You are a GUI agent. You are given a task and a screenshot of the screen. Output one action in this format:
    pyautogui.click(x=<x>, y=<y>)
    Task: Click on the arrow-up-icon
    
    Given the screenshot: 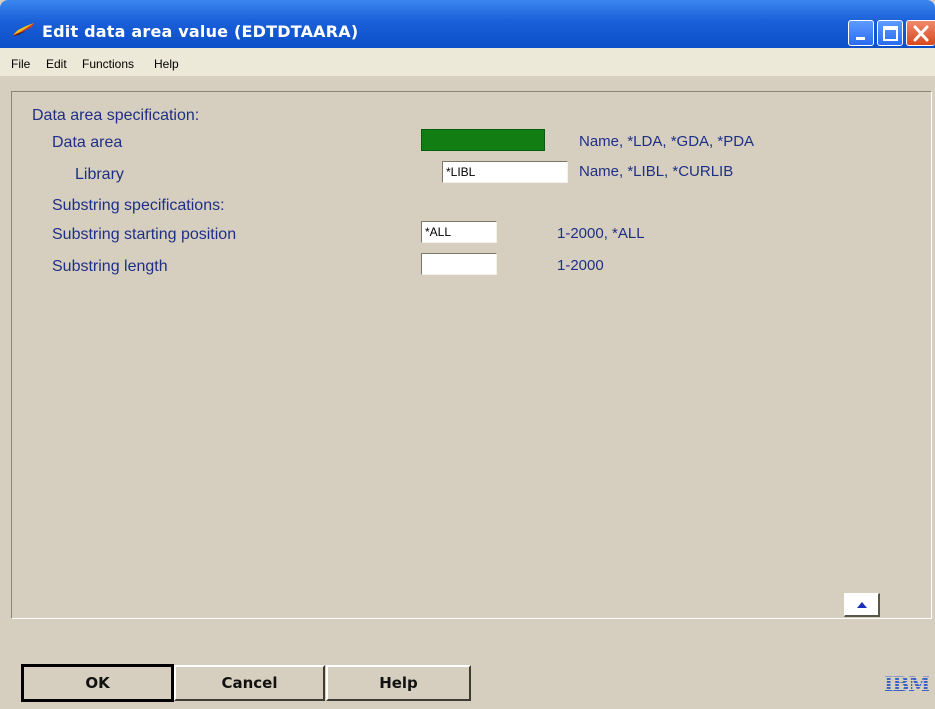 What is the action you would take?
    pyautogui.click(x=862, y=605)
    